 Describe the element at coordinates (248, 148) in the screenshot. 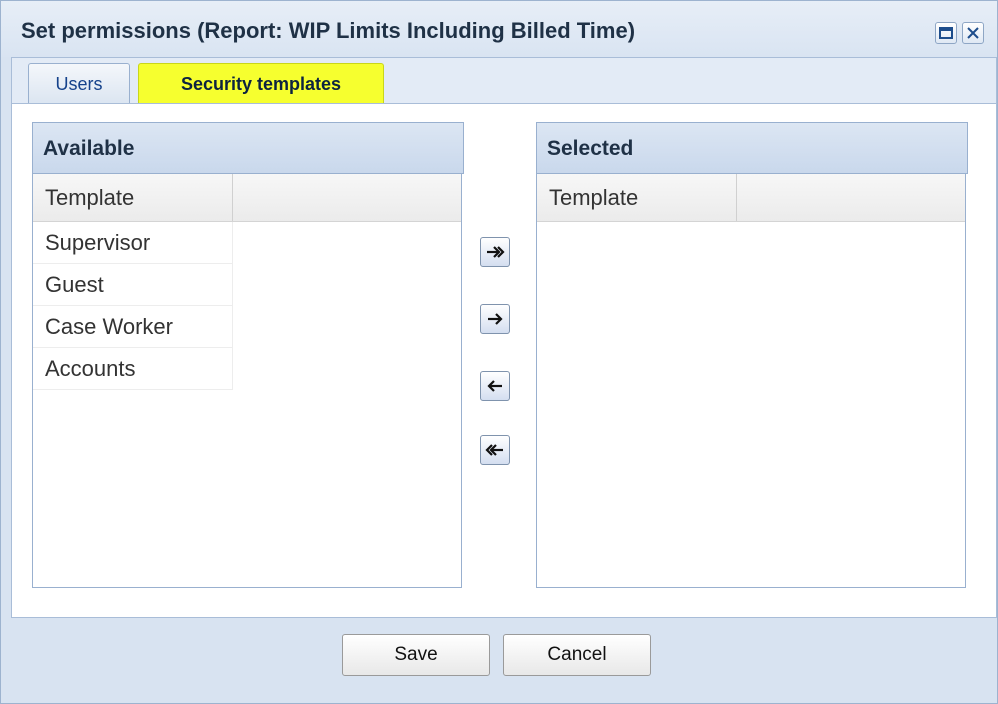

I see `available-grid-header: Available` at that location.